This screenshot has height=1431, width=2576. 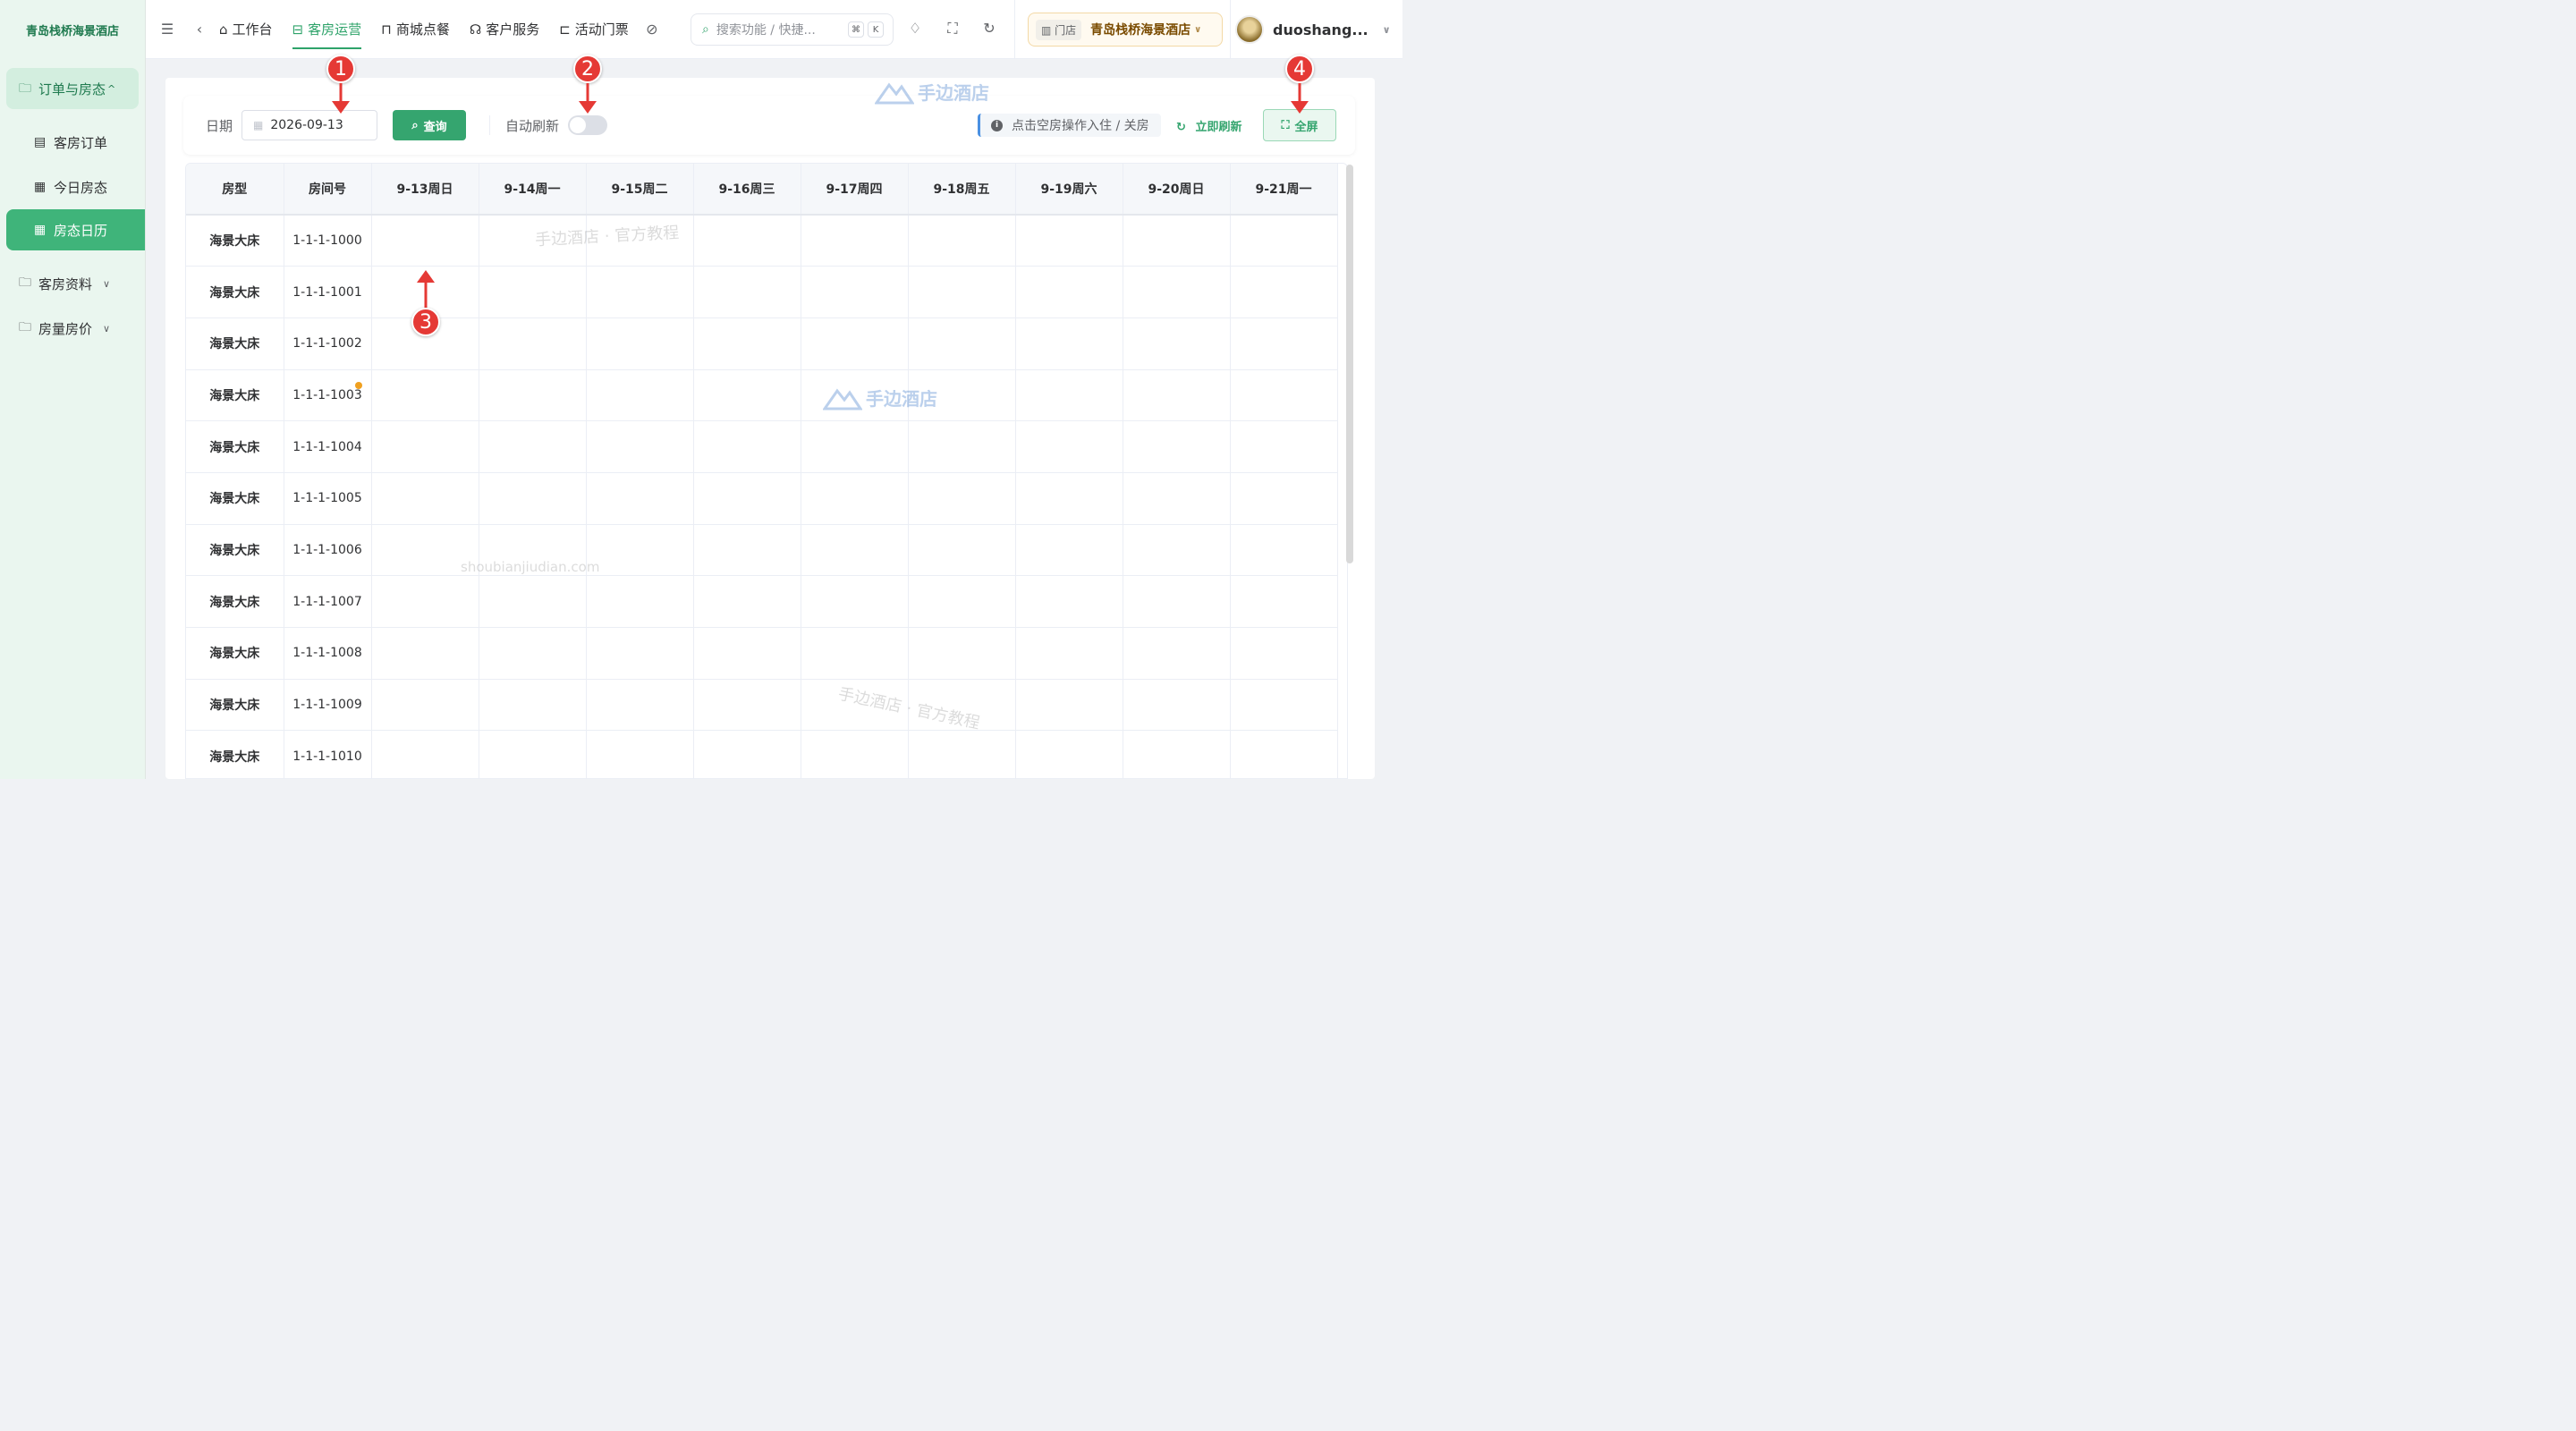 I want to click on more-tabs-icon: ⊘, so click(x=652, y=30).